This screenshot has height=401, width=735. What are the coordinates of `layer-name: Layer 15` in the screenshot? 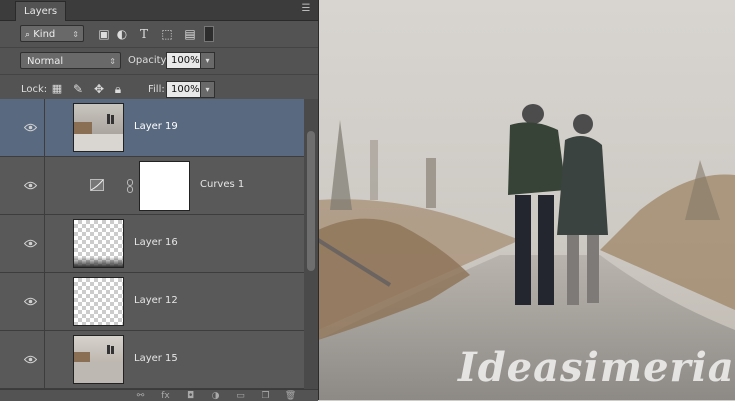 It's located at (156, 358).